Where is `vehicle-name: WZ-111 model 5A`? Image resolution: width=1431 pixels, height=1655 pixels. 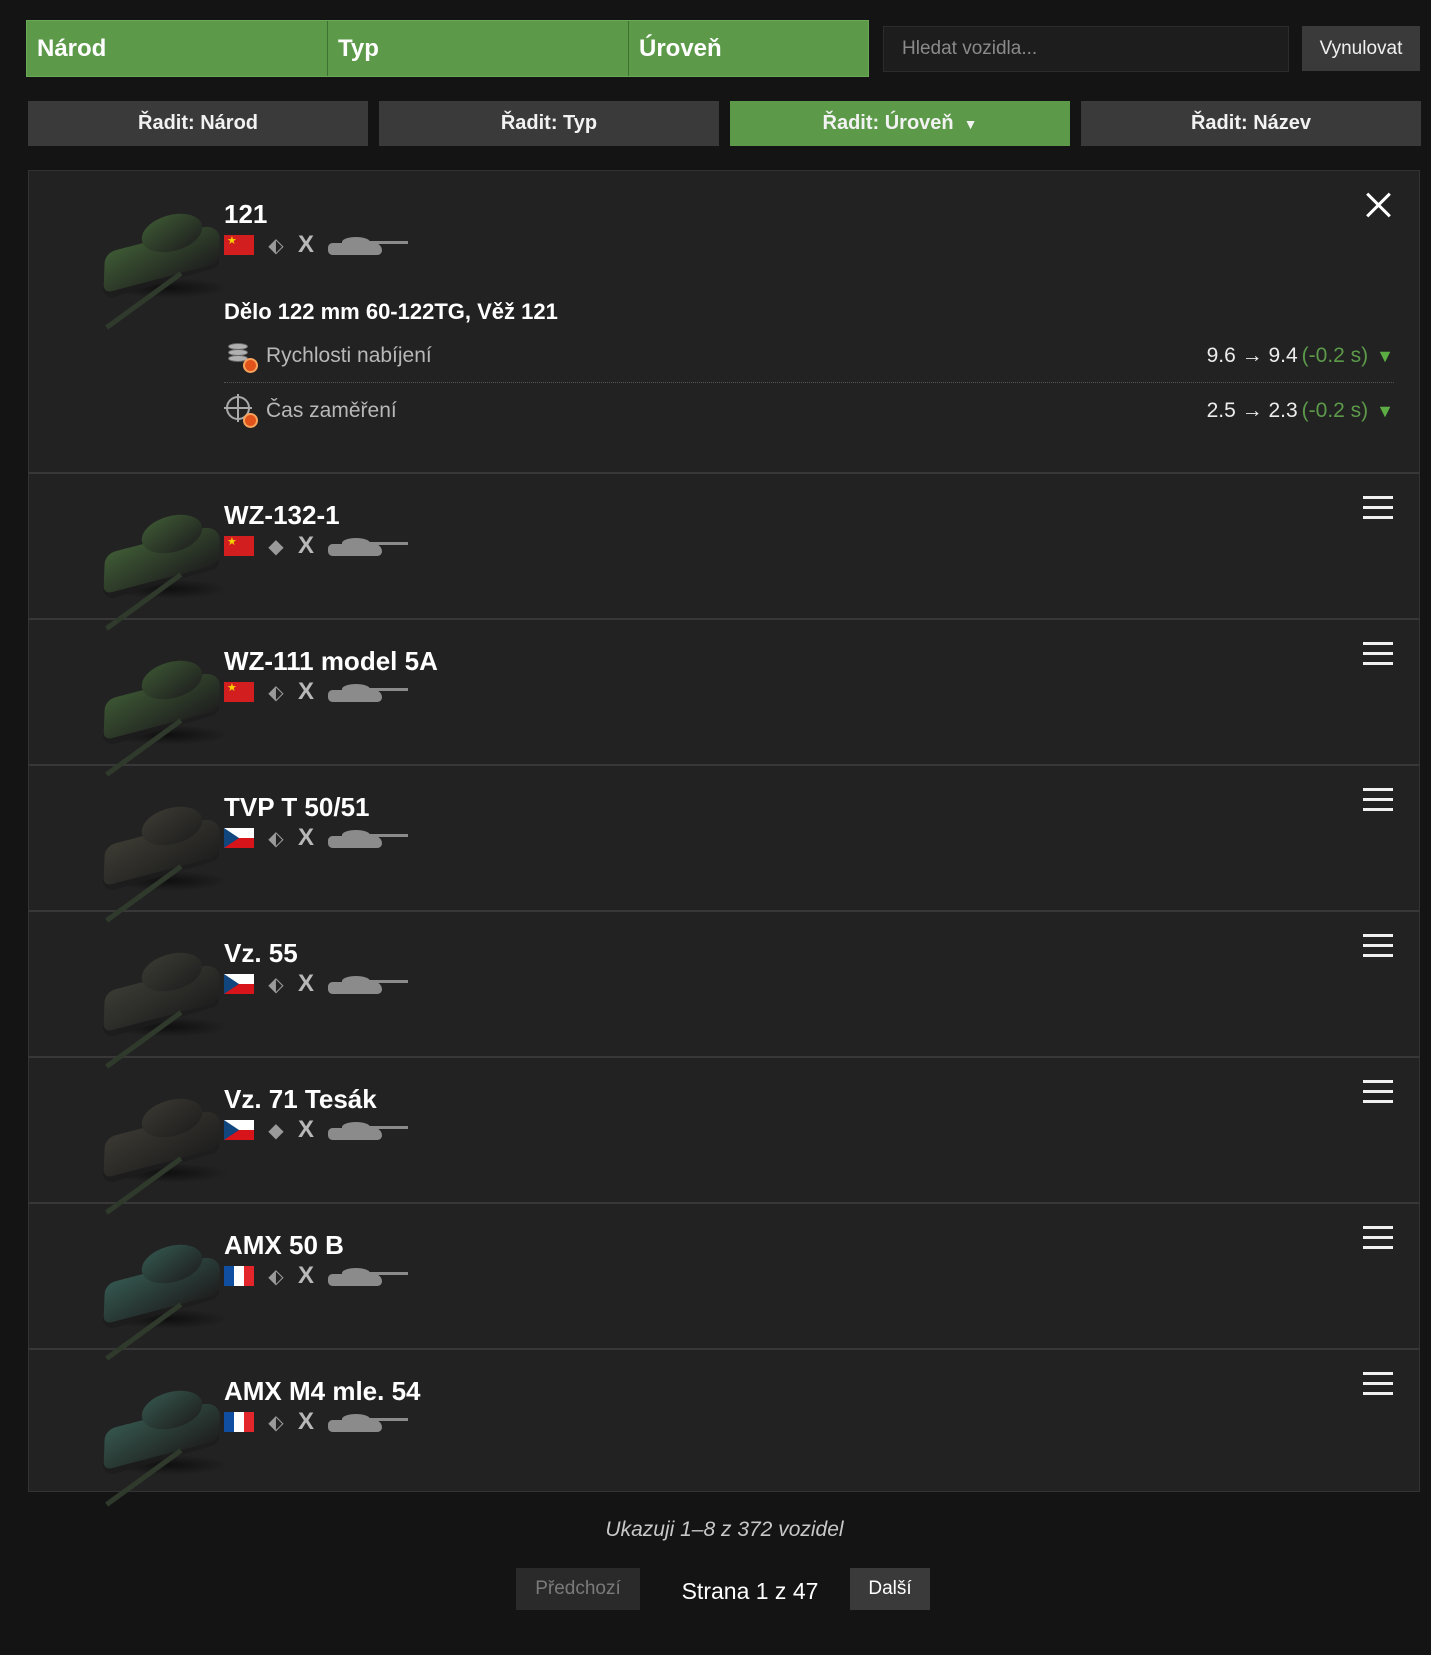
vehicle-name: WZ-111 model 5A is located at coordinates (331, 661).